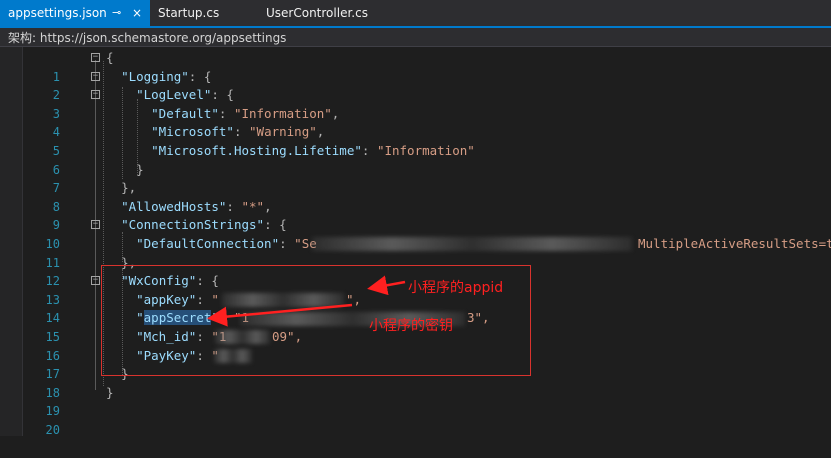 This screenshot has height=458, width=831. What do you see at coordinates (129, 188) in the screenshot?
I see `code-text: },` at bounding box center [129, 188].